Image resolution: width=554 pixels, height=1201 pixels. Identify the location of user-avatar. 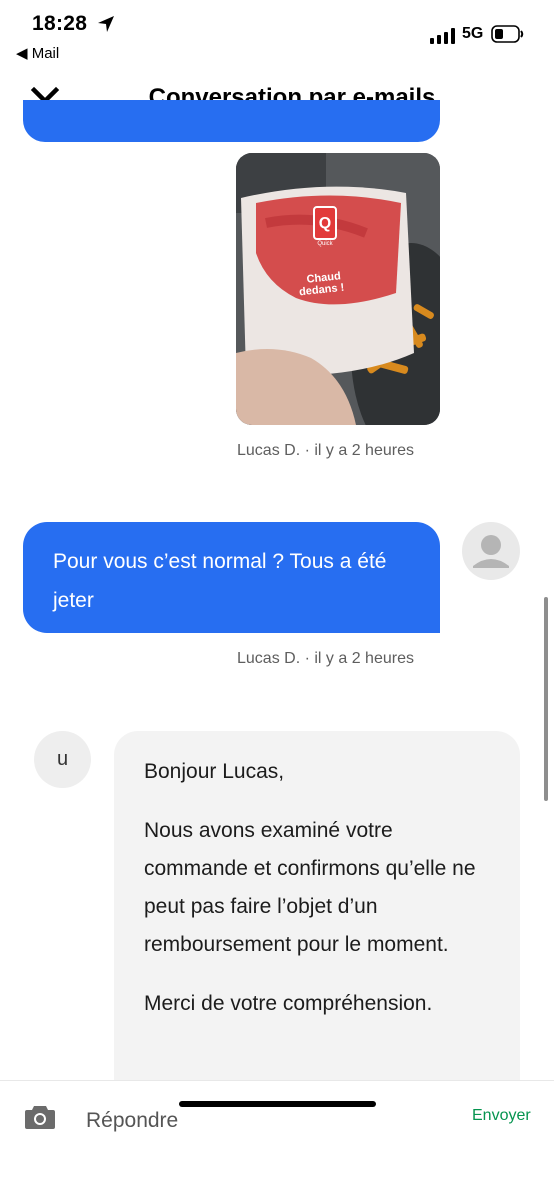
(491, 551).